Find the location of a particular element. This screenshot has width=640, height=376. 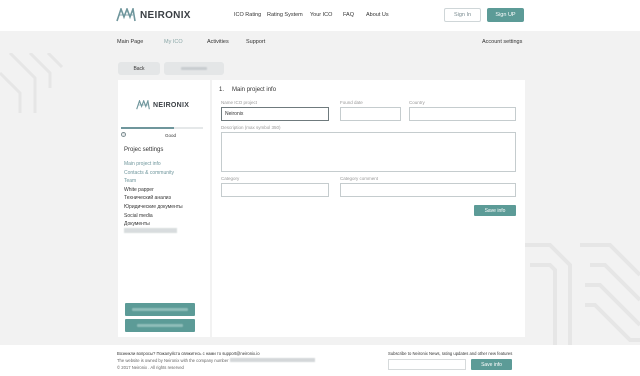

step-title: Main project info is located at coordinates (254, 90).